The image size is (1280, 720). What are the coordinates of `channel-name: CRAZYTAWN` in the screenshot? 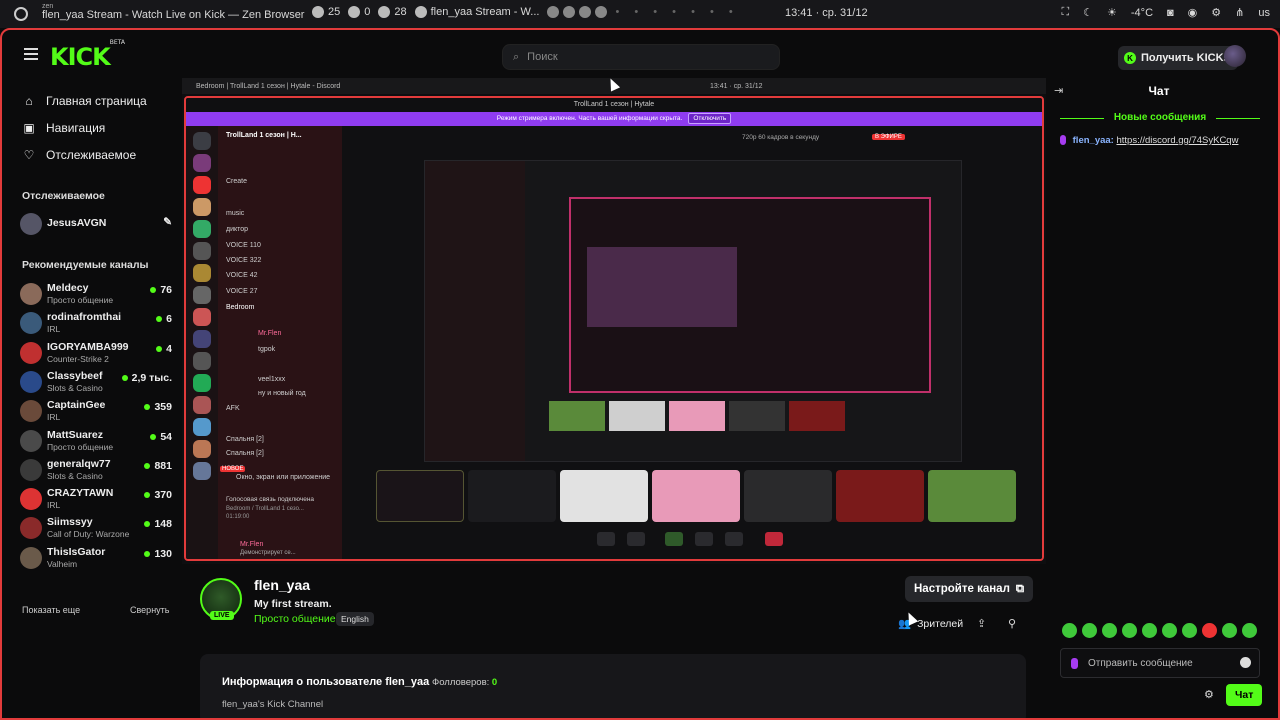 It's located at (80, 493).